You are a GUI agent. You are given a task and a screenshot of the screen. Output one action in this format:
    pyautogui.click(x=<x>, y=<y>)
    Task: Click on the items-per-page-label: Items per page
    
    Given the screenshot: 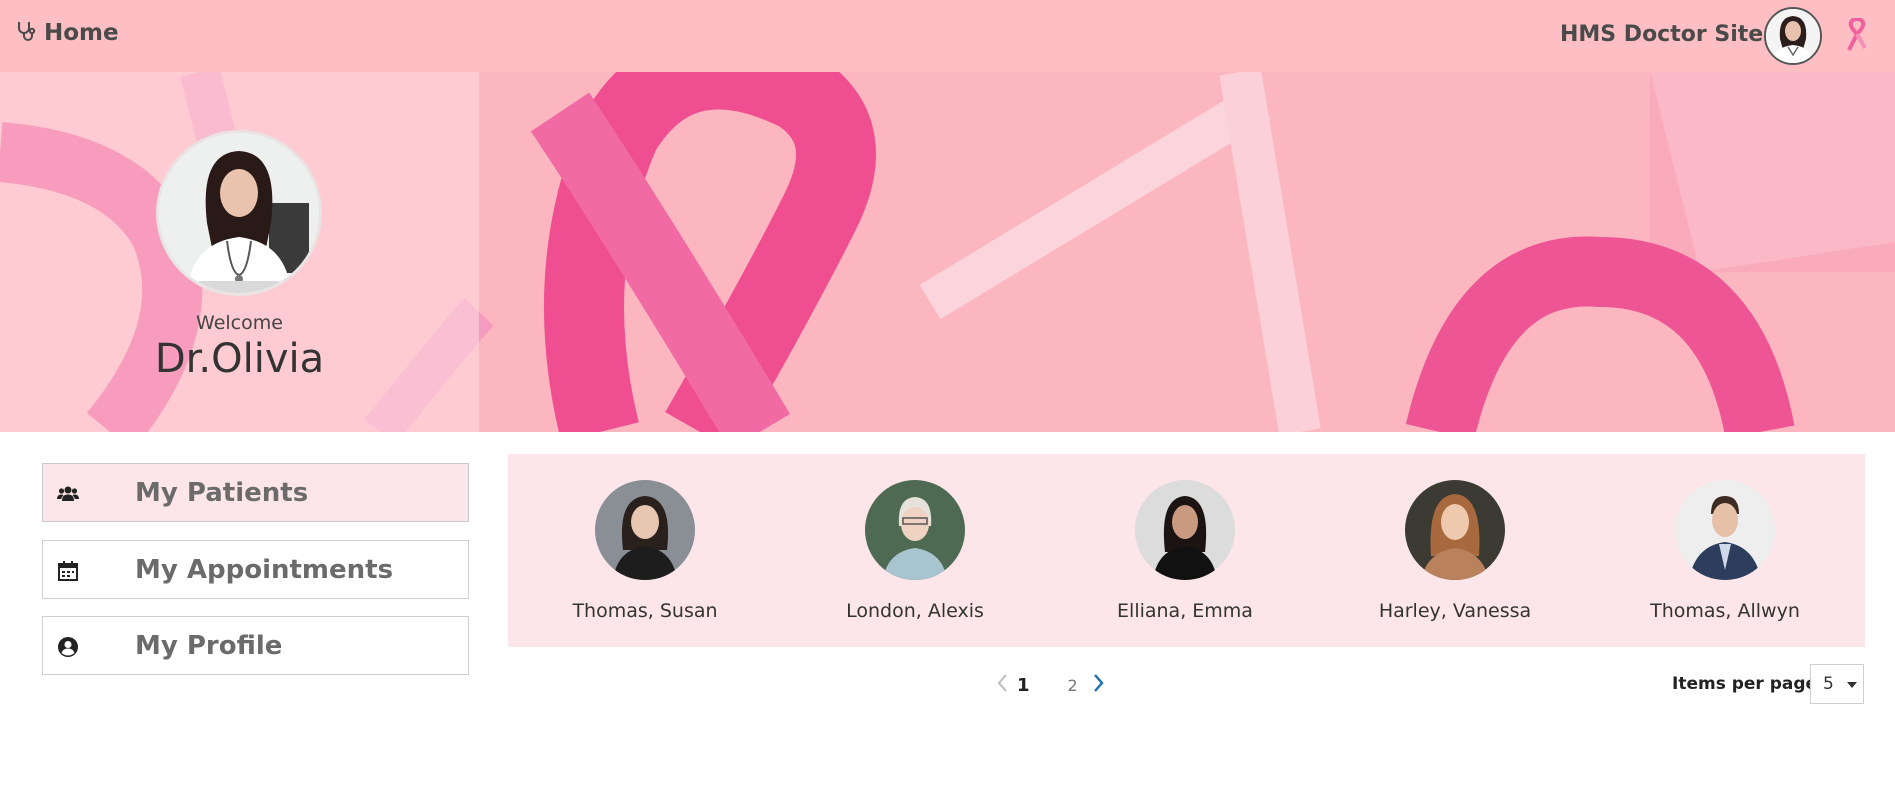 What is the action you would take?
    pyautogui.click(x=1745, y=684)
    